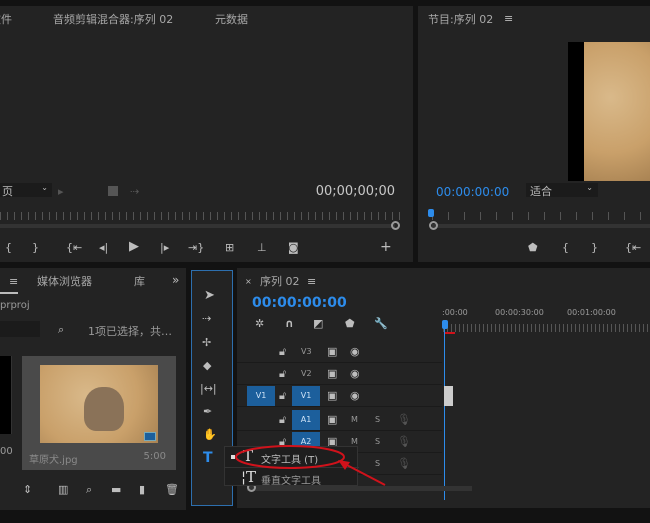  I want to click on annotation-arrow, so click(364, 474).